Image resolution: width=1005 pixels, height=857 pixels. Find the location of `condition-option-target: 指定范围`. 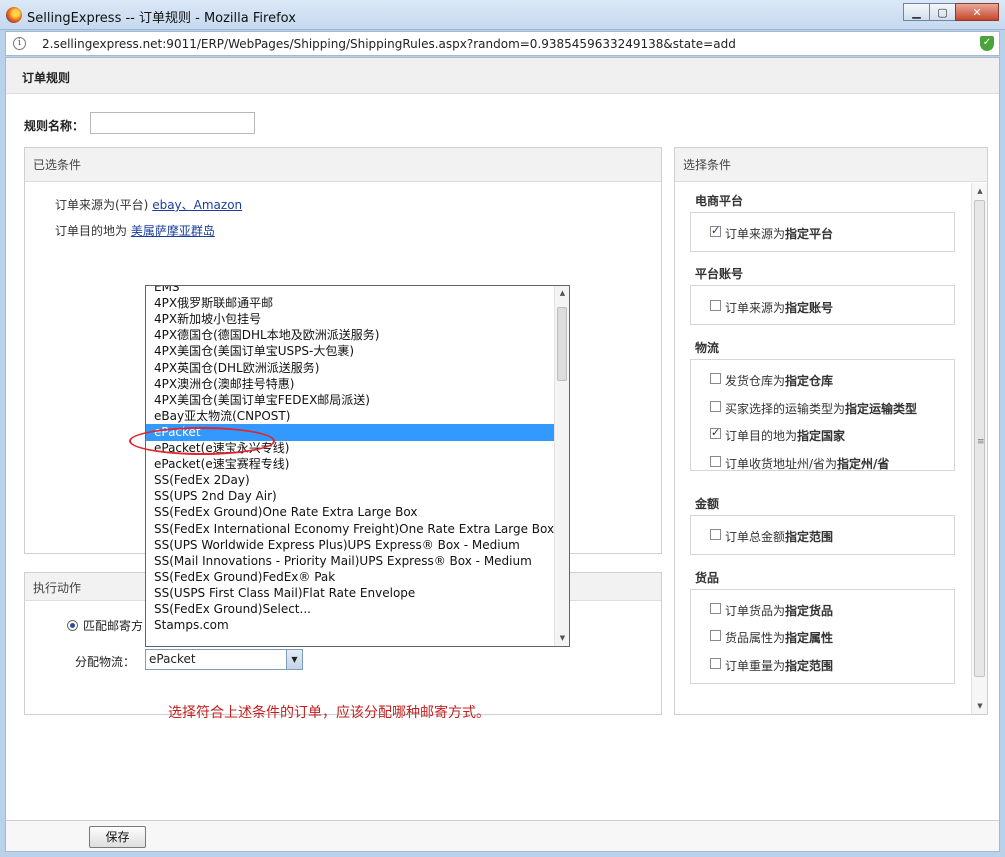

condition-option-target: 指定范围 is located at coordinates (809, 666).